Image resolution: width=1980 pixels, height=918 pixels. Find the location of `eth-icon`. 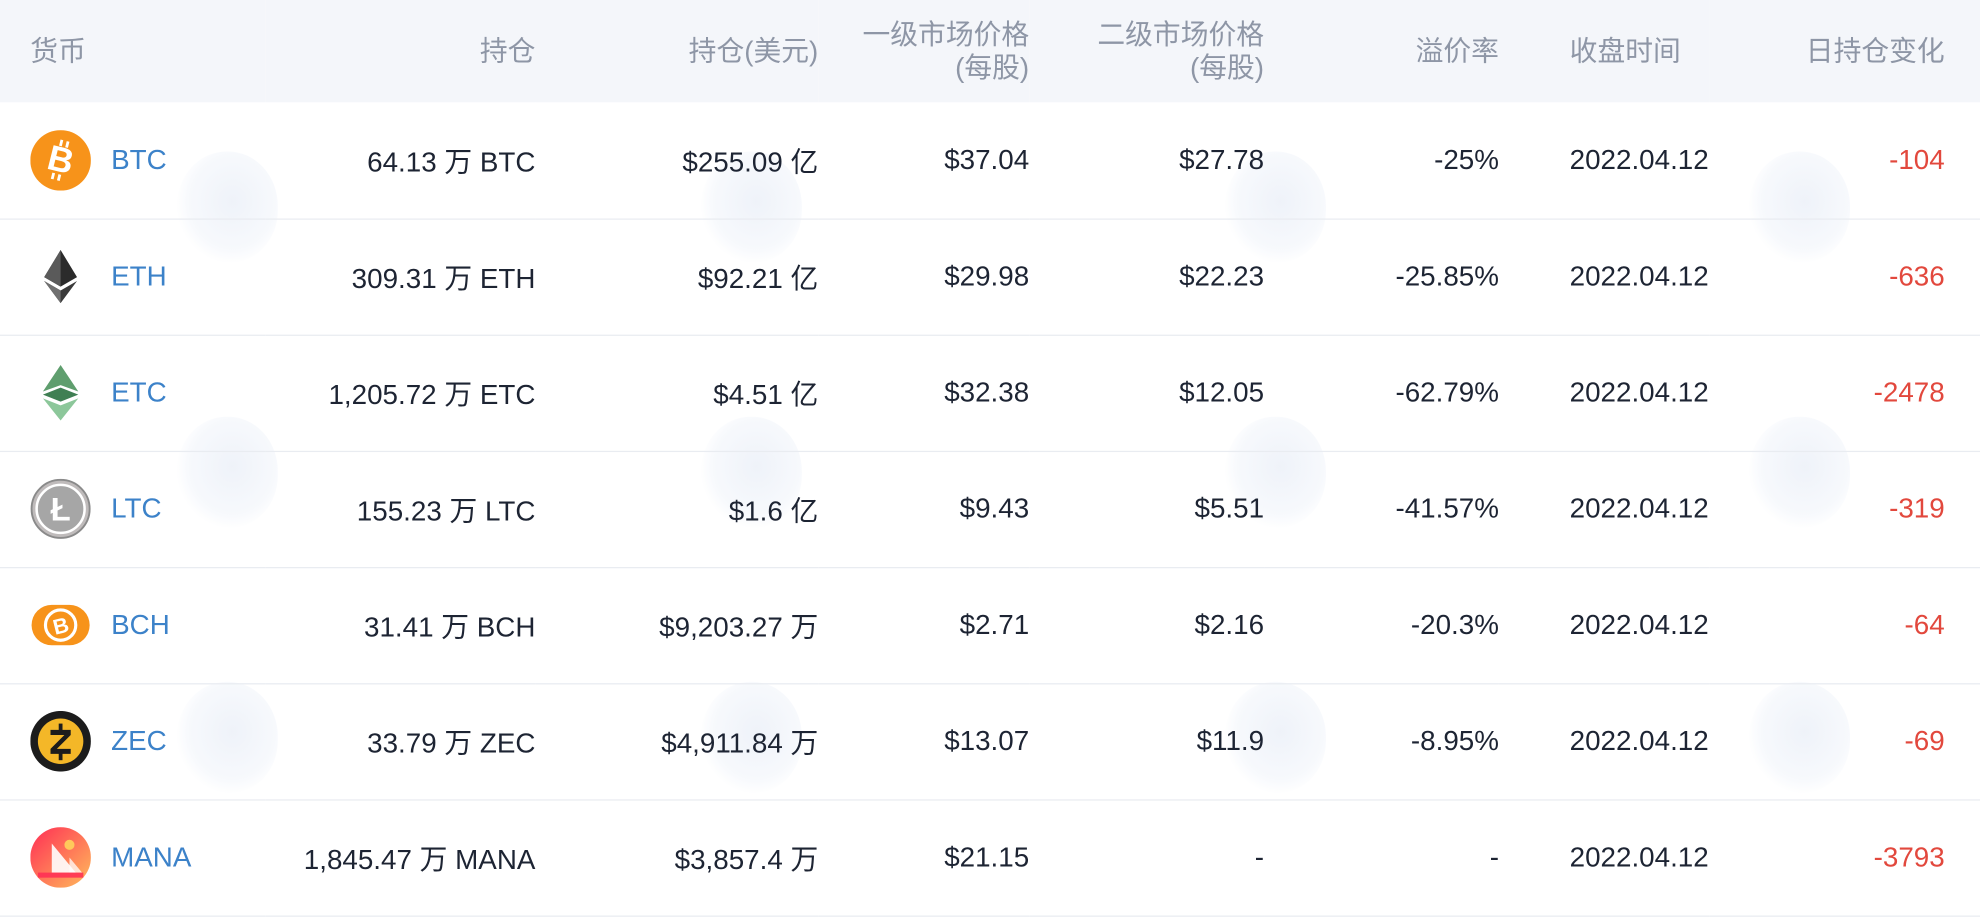

eth-icon is located at coordinates (60, 276).